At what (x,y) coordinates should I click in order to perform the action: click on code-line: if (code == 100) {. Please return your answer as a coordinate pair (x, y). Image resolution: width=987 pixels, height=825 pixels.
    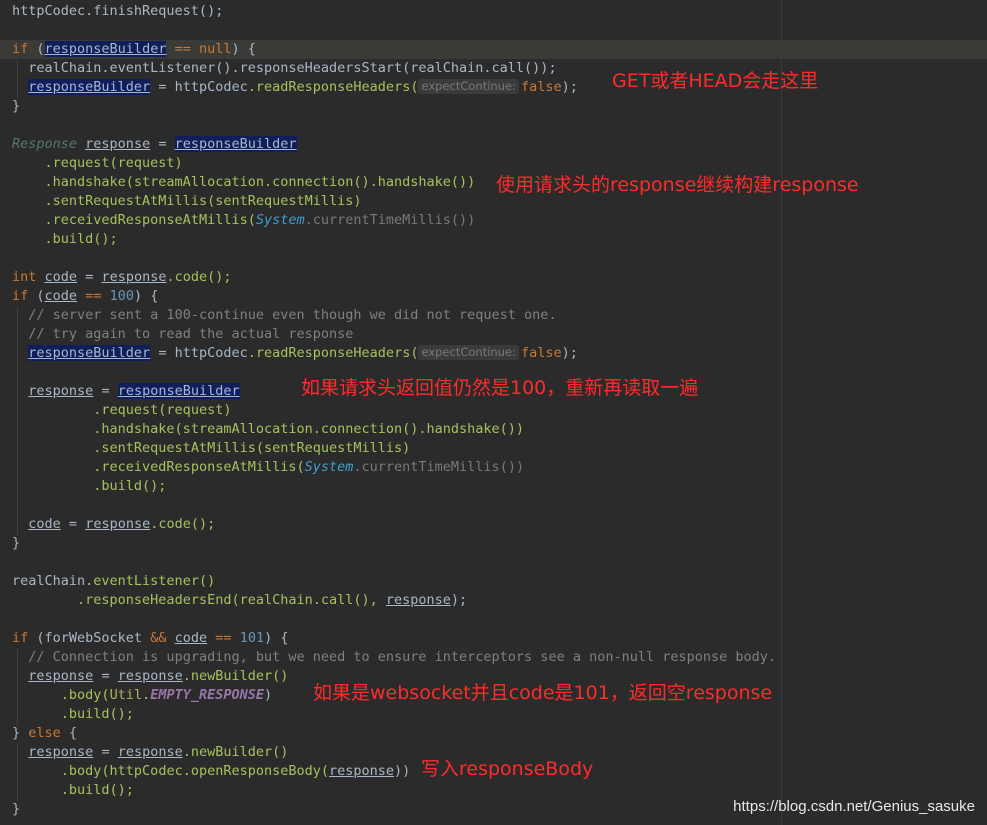
    Looking at the image, I should click on (85, 296).